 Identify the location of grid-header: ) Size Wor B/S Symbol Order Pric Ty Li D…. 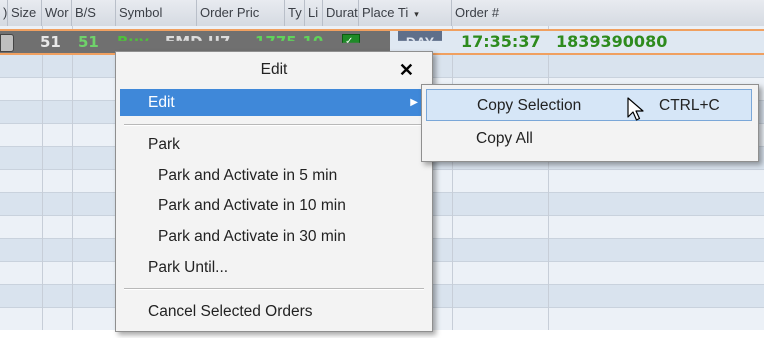
(382, 13).